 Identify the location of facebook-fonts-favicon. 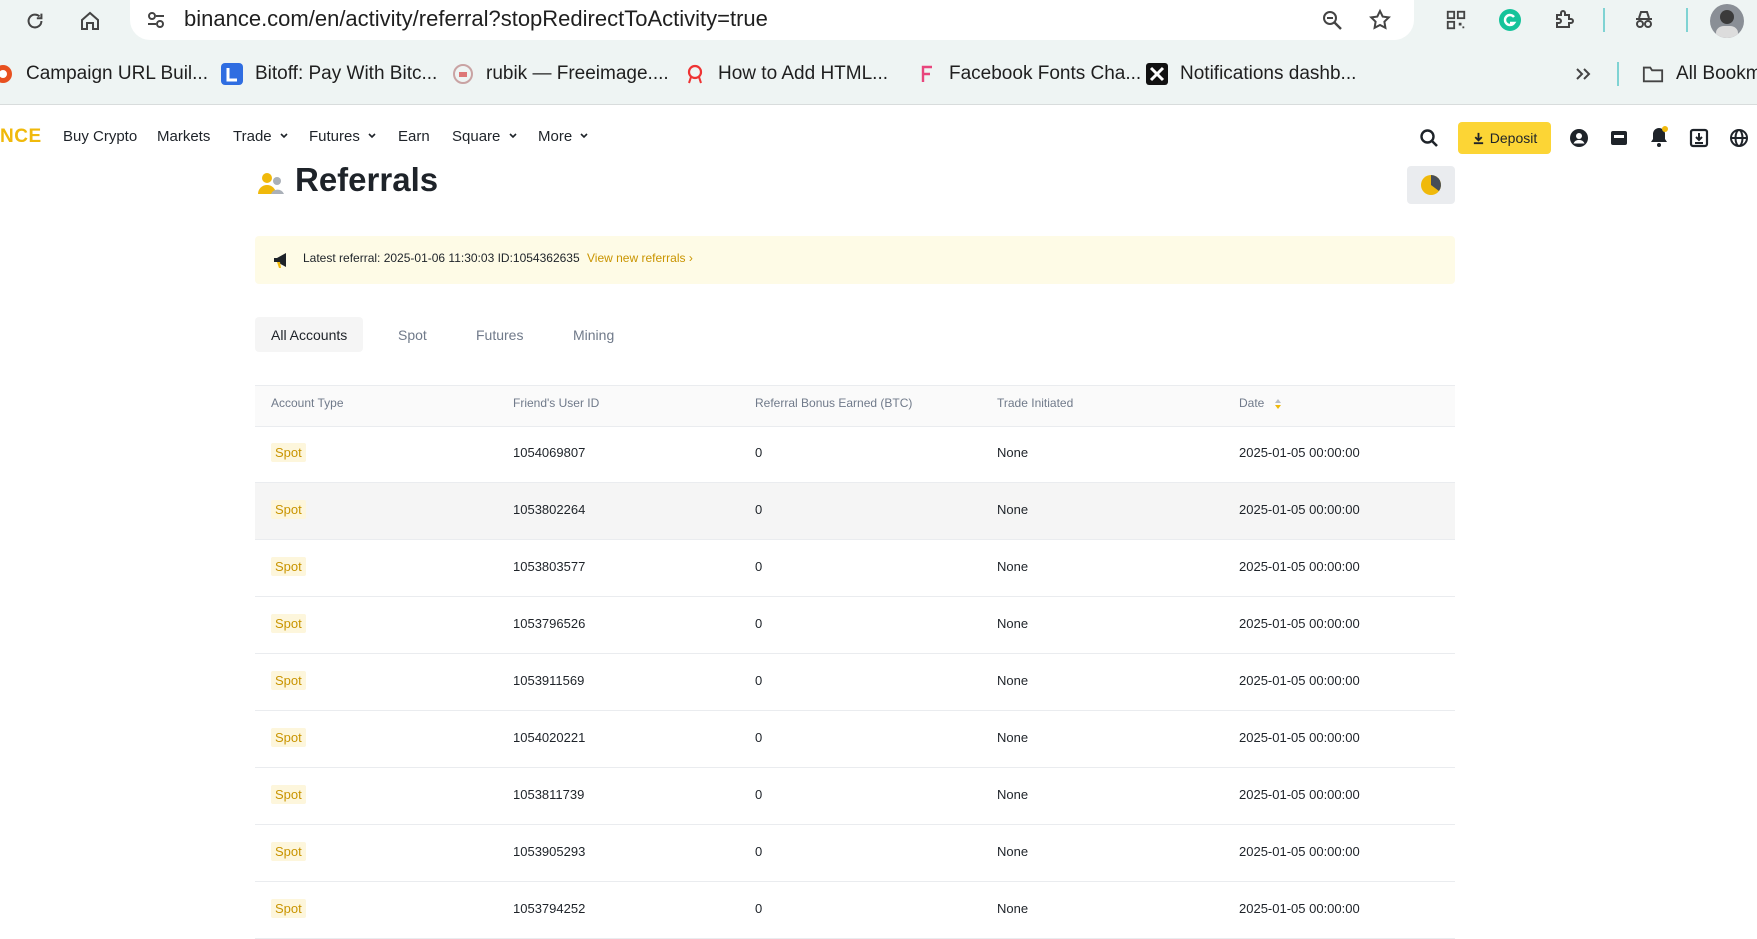
(926, 74).